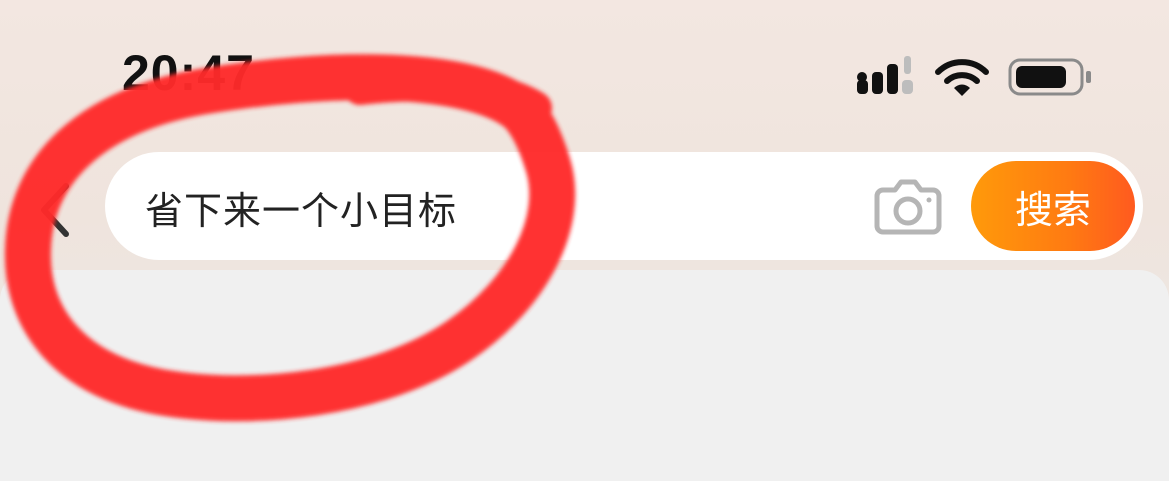  What do you see at coordinates (908, 206) in the screenshot?
I see `camera-icon` at bounding box center [908, 206].